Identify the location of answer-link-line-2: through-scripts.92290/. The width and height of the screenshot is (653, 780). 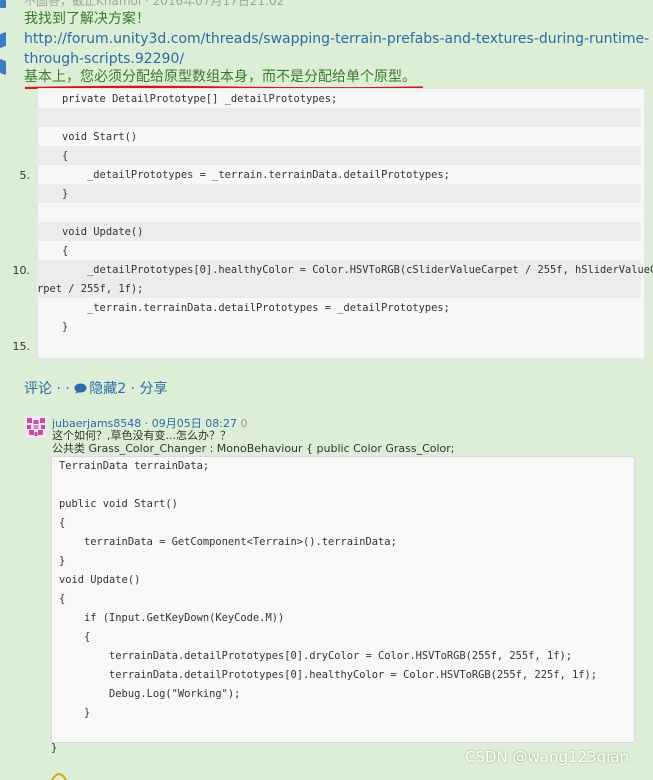
(334, 60).